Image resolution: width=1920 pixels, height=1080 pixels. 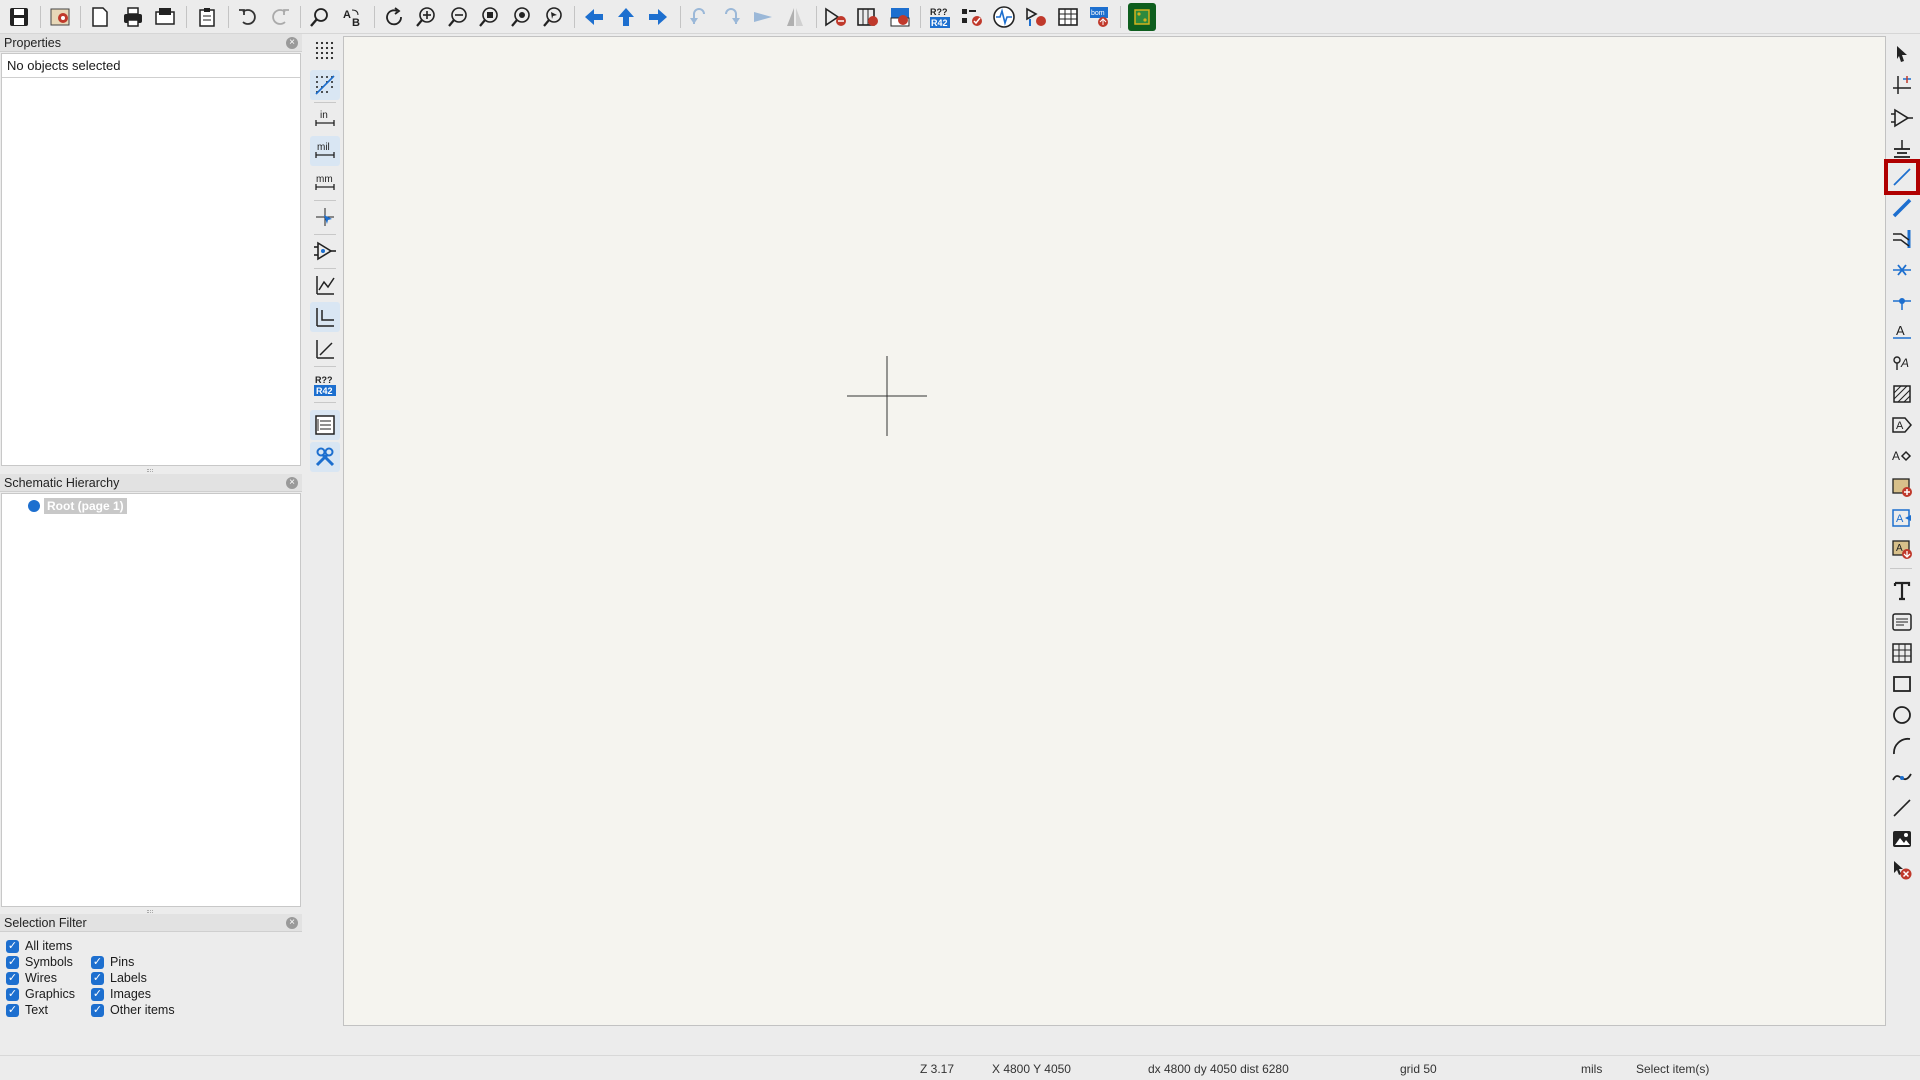 I want to click on filter-symbols: ✓ Symbols, so click(x=39, y=962).